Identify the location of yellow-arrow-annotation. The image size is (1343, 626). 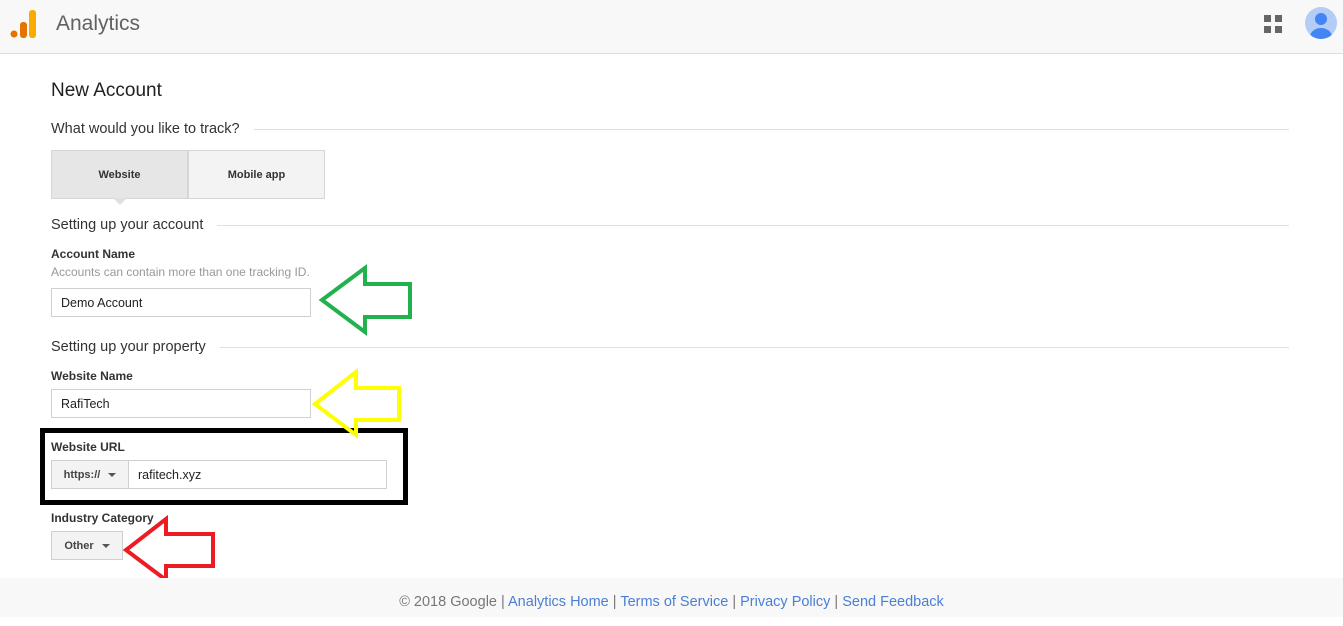
(356, 403).